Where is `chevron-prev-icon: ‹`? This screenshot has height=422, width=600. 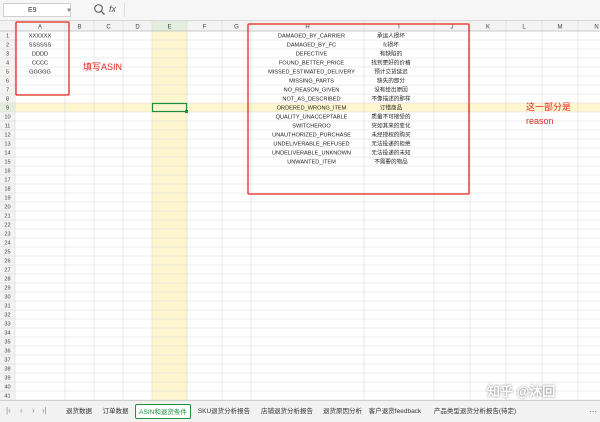
chevron-prev-icon: ‹ is located at coordinates (21, 411).